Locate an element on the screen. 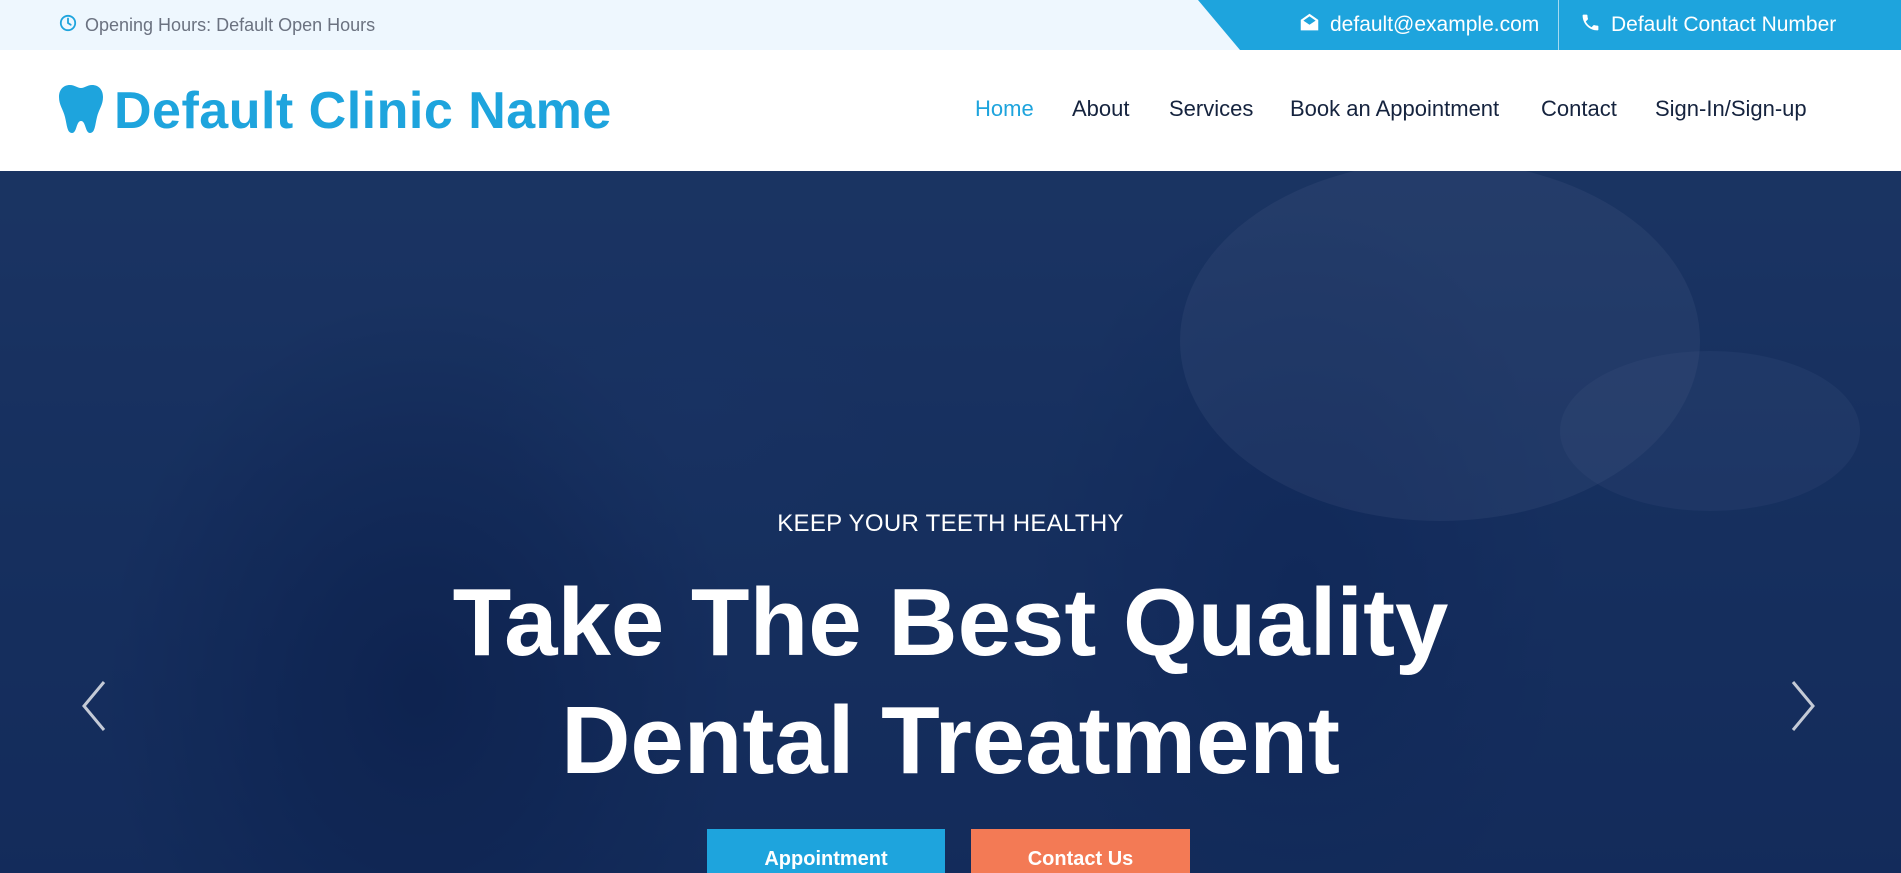 This screenshot has width=1901, height=873. nav-sign-in: Sign-In/Sign-up is located at coordinates (1731, 109).